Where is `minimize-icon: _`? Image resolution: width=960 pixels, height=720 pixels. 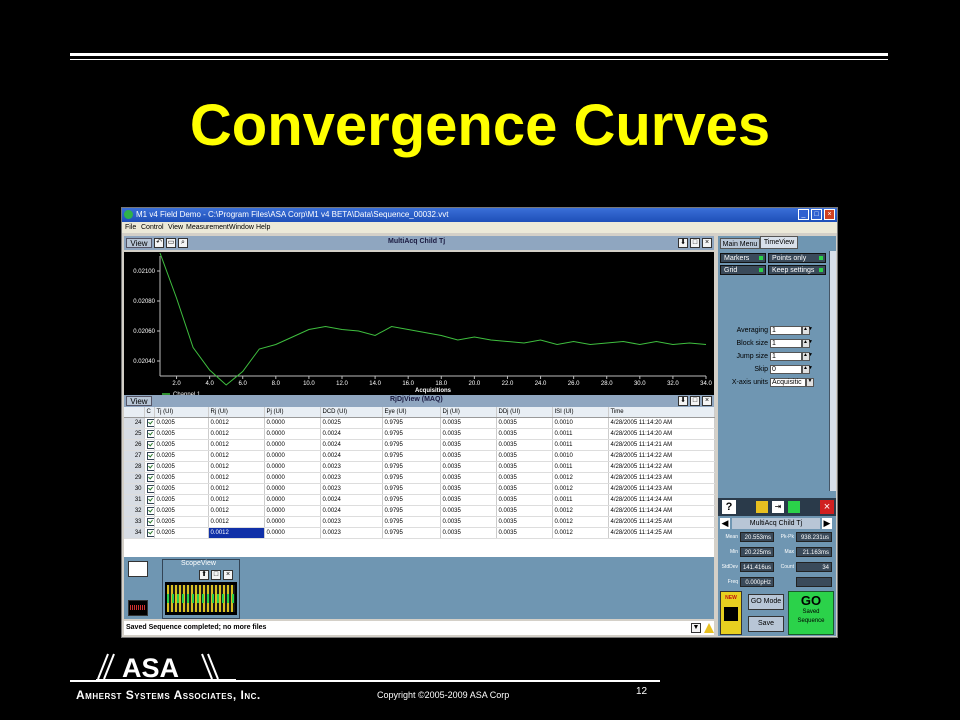 minimize-icon: _ is located at coordinates (803, 214).